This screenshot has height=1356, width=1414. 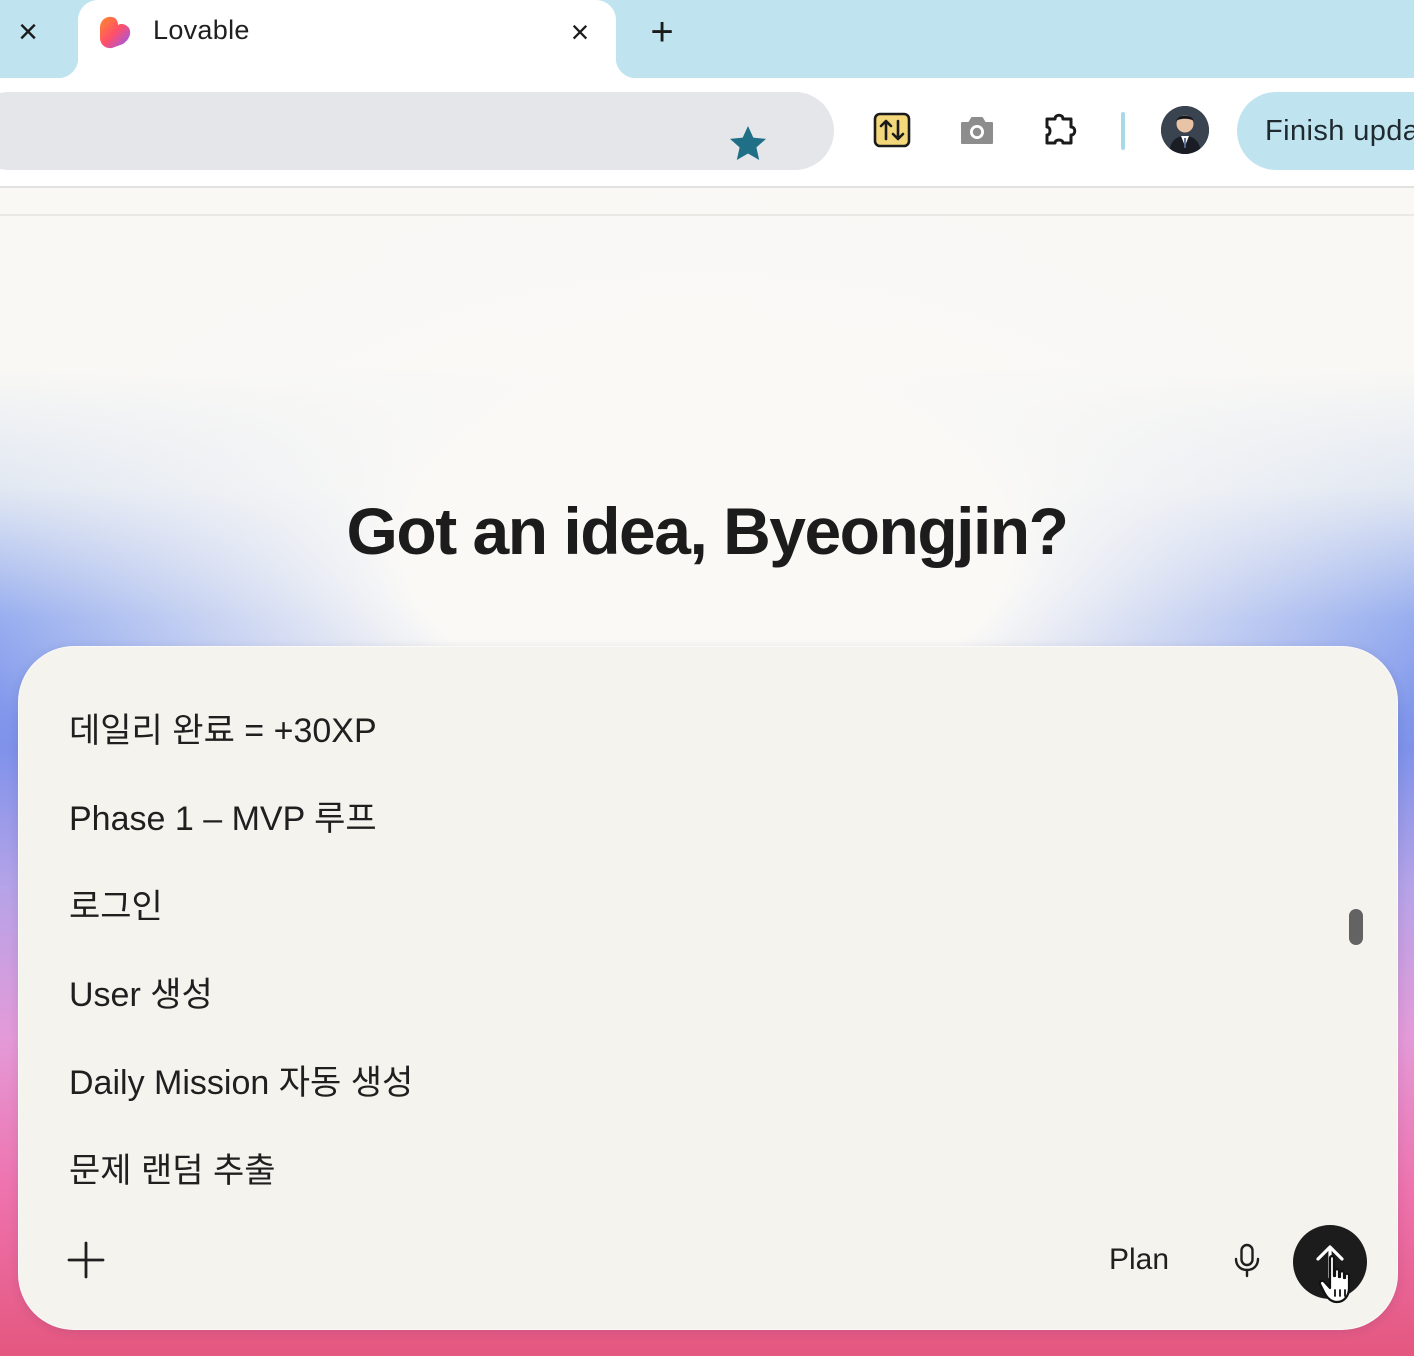 I want to click on prompt-line: Daily Mission 자동 생성, so click(x=241, y=1083).